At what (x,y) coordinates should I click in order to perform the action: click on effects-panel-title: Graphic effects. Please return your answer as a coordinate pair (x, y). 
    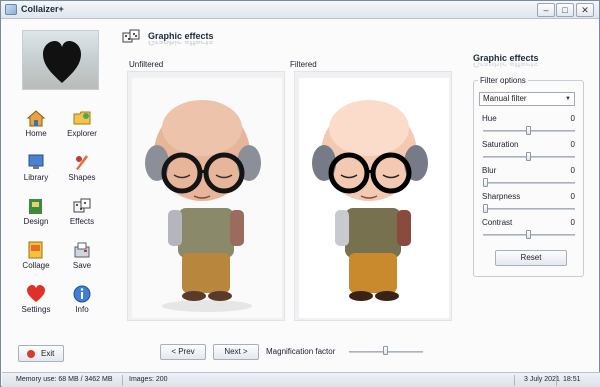
    Looking at the image, I should click on (506, 58).